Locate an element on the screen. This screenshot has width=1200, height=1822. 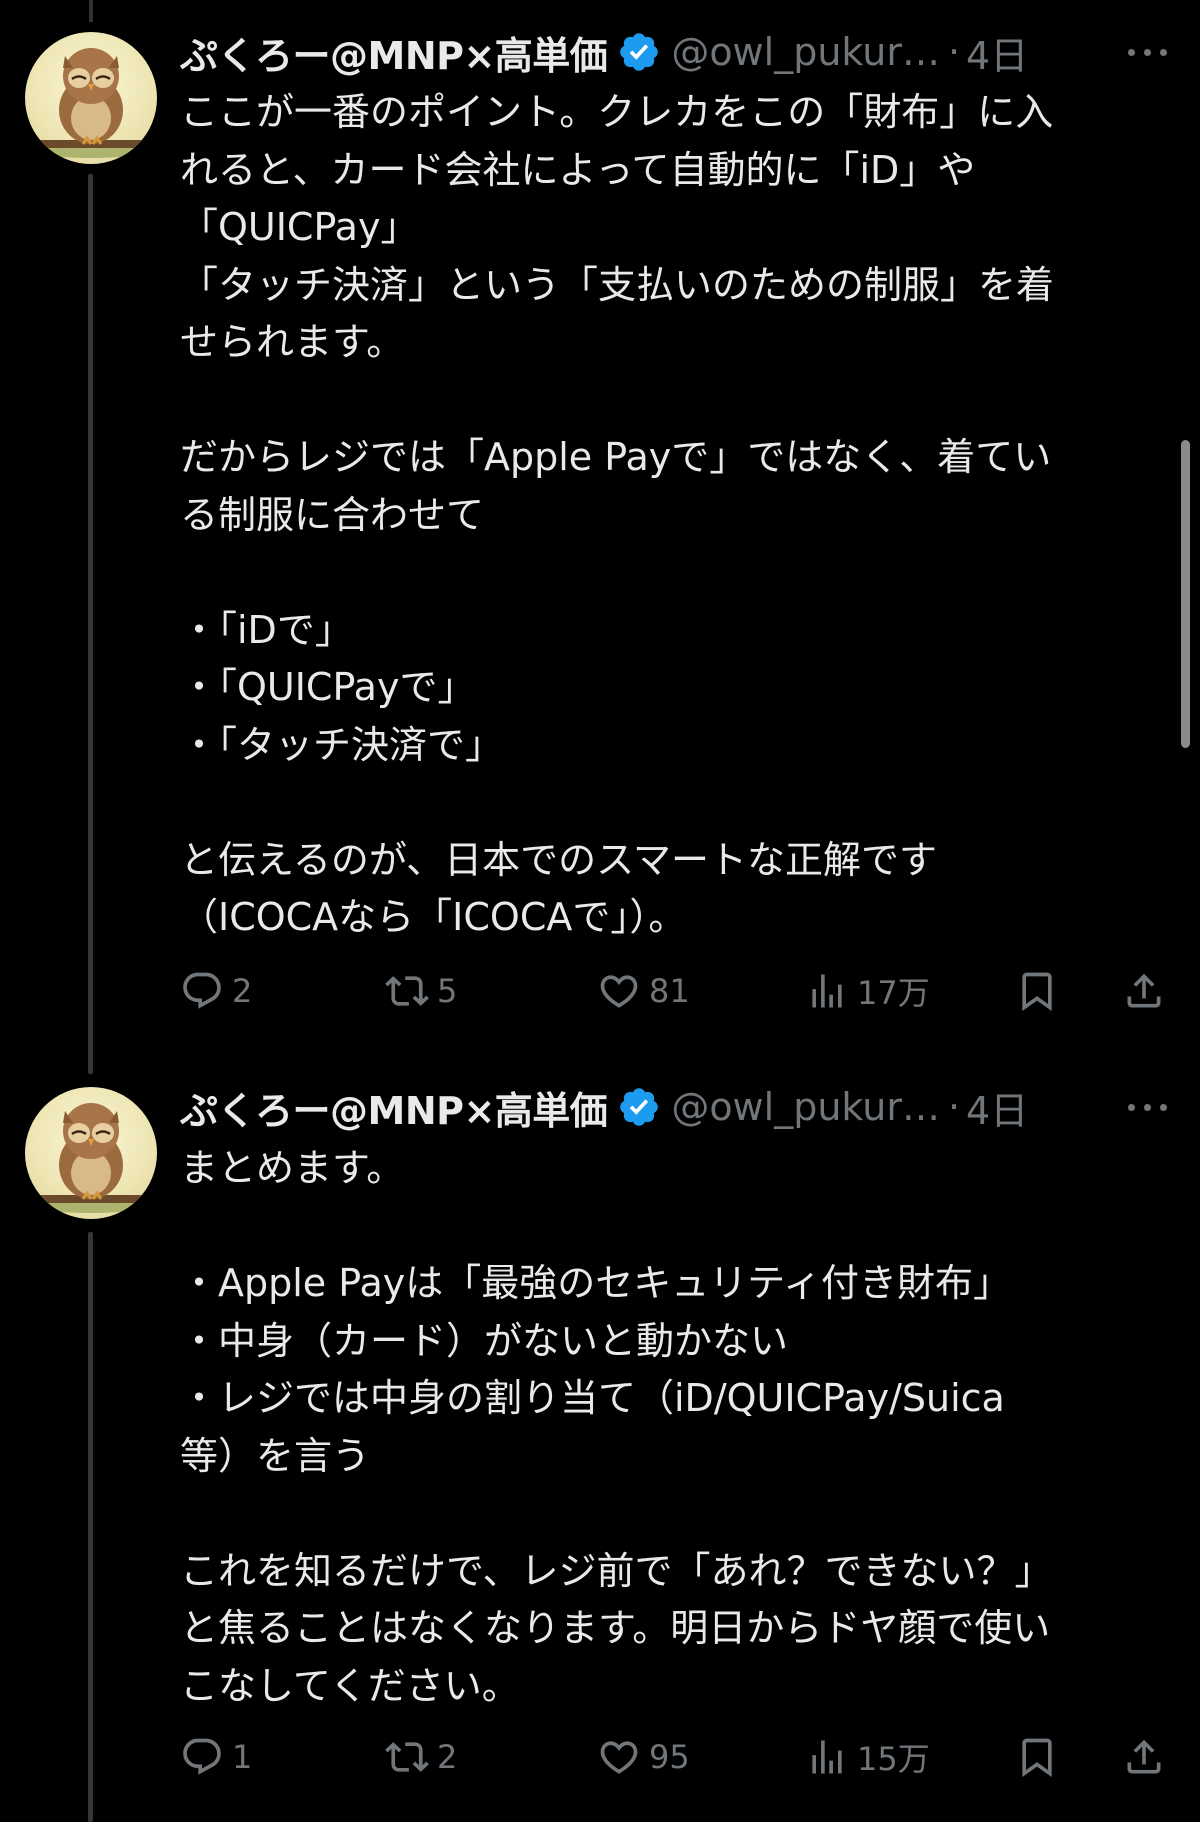
repost-button: 5 is located at coordinates (421, 991).